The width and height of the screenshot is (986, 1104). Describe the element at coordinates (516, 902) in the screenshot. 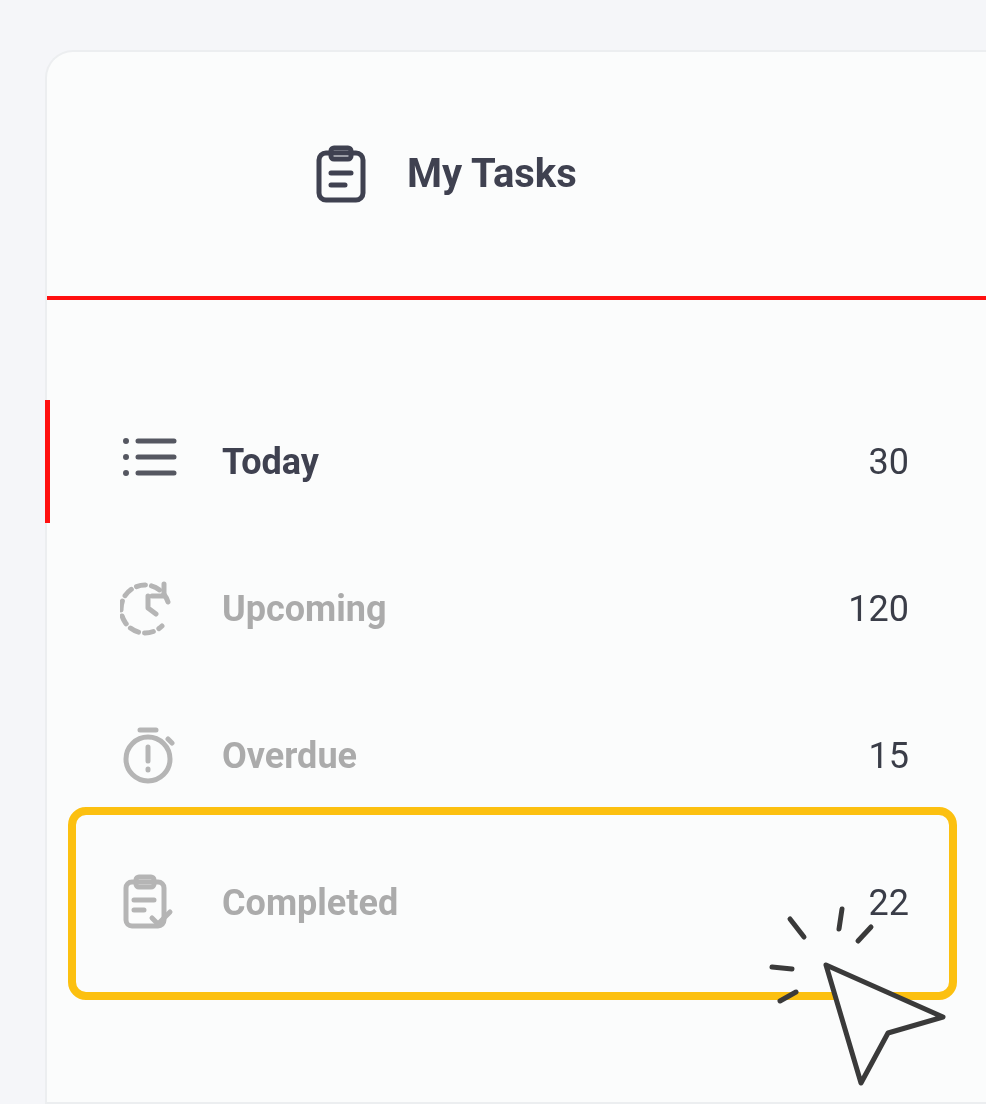

I see `nav-item: Completed 22` at that location.